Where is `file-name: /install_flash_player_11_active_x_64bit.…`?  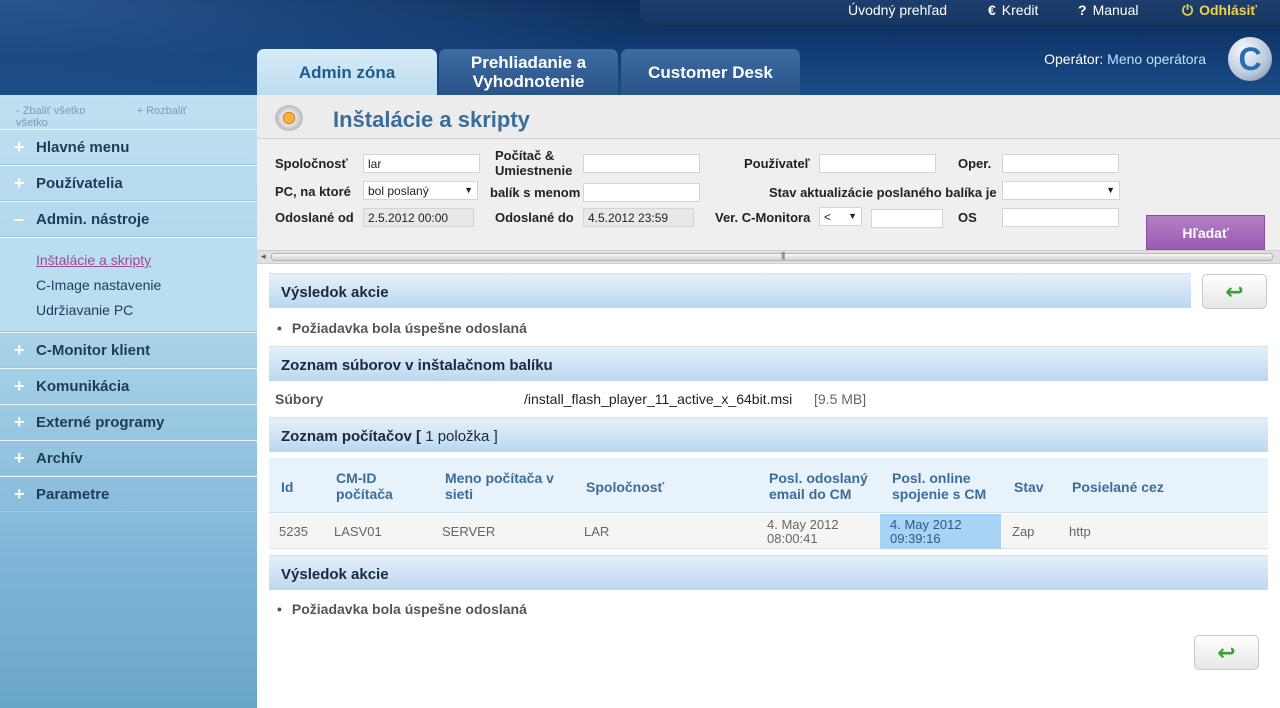
file-name: /install_flash_player_11_active_x_64bit.… is located at coordinates (658, 399).